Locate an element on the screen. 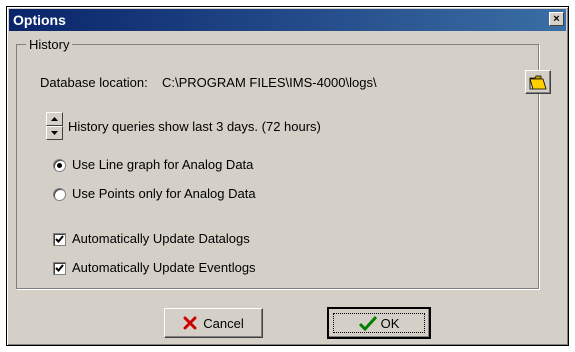 Image resolution: width=575 pixels, height=352 pixels. points-only-radio is located at coordinates (59, 194).